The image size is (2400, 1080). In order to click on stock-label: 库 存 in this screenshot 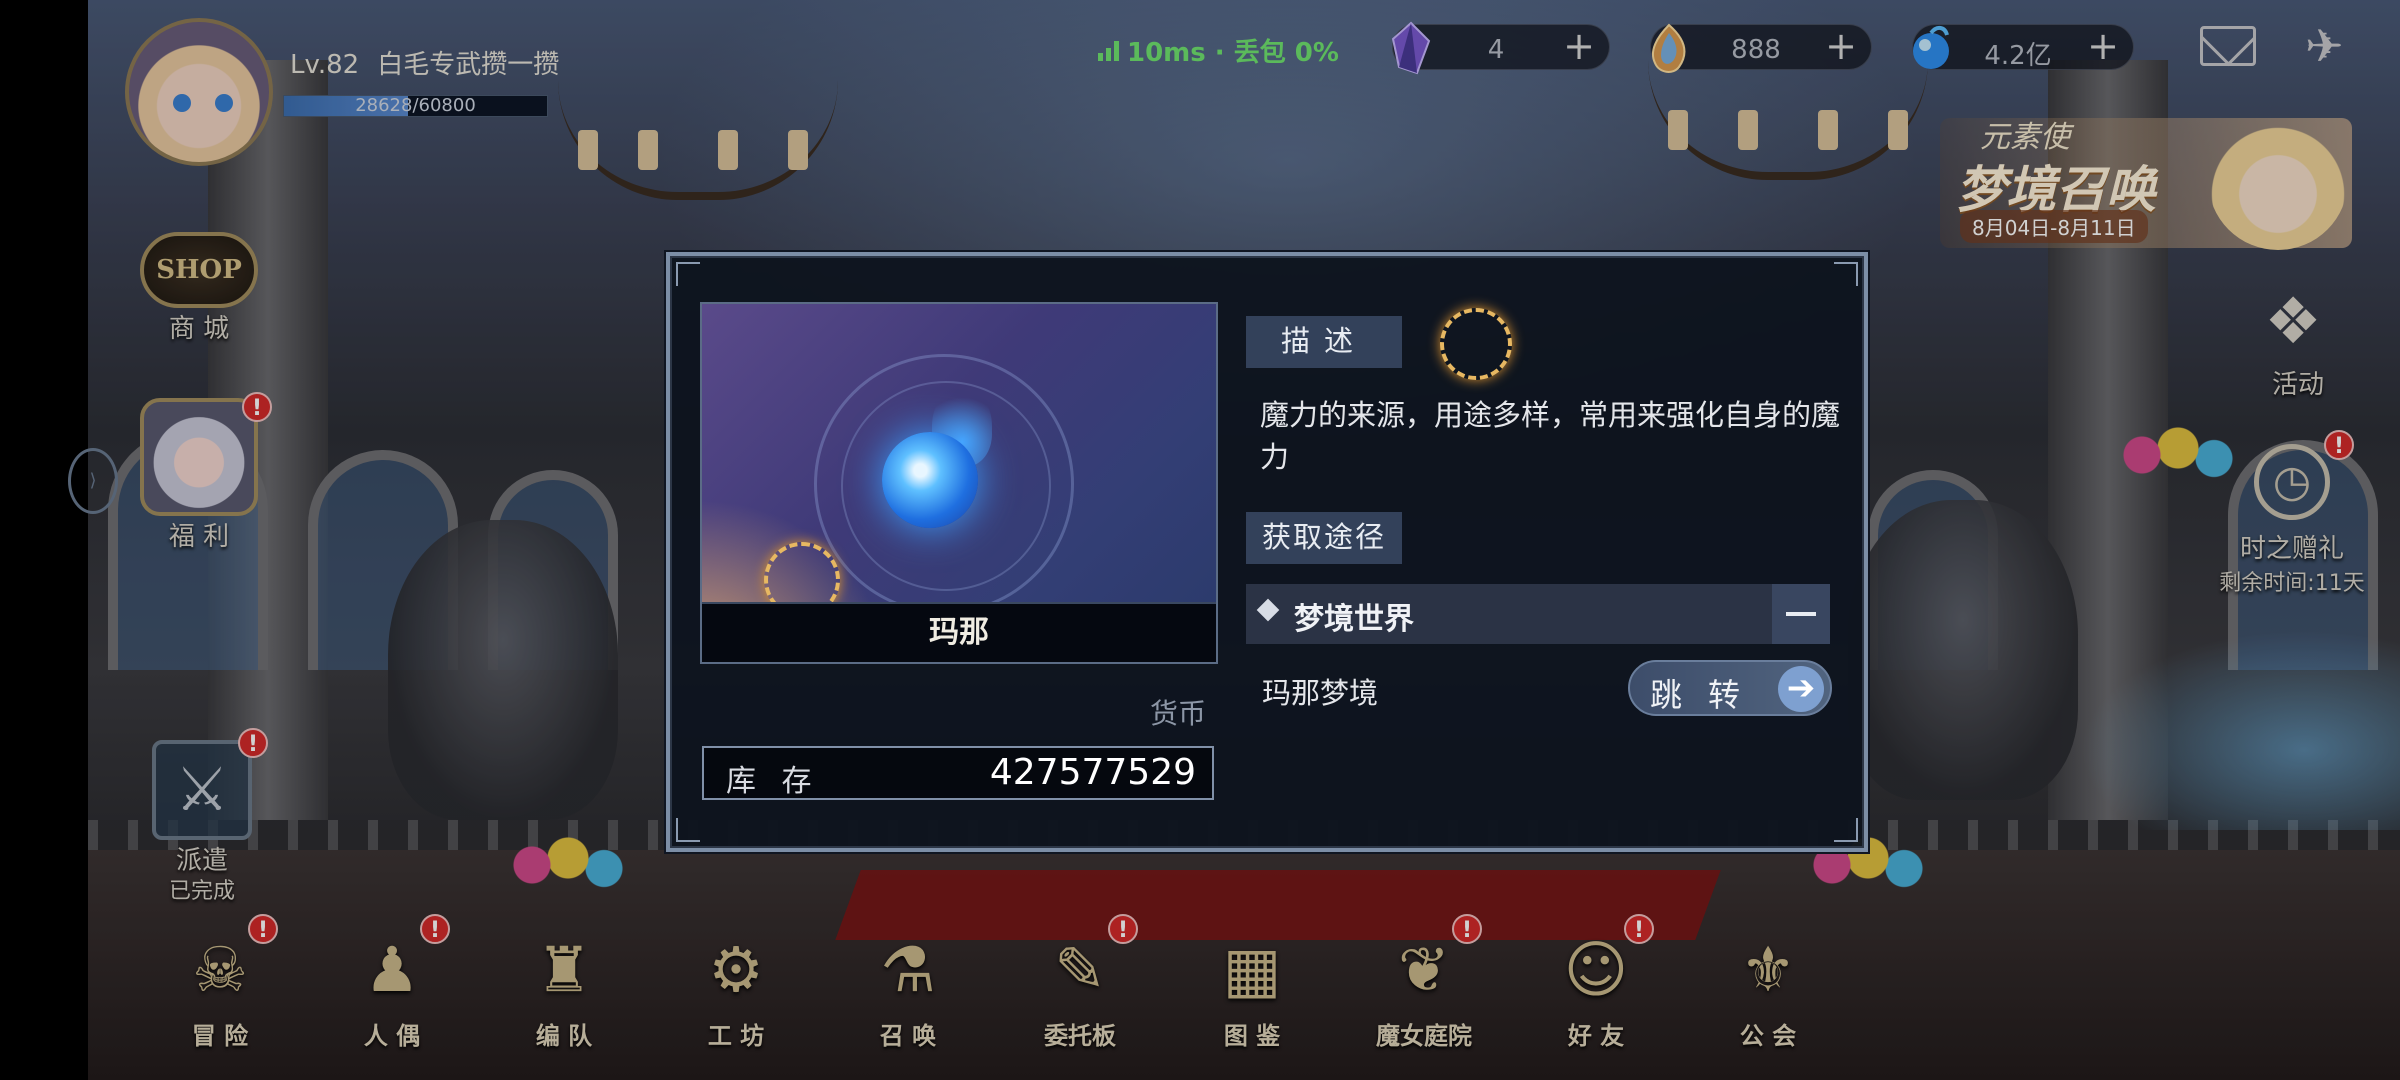, I will do `click(773, 781)`.